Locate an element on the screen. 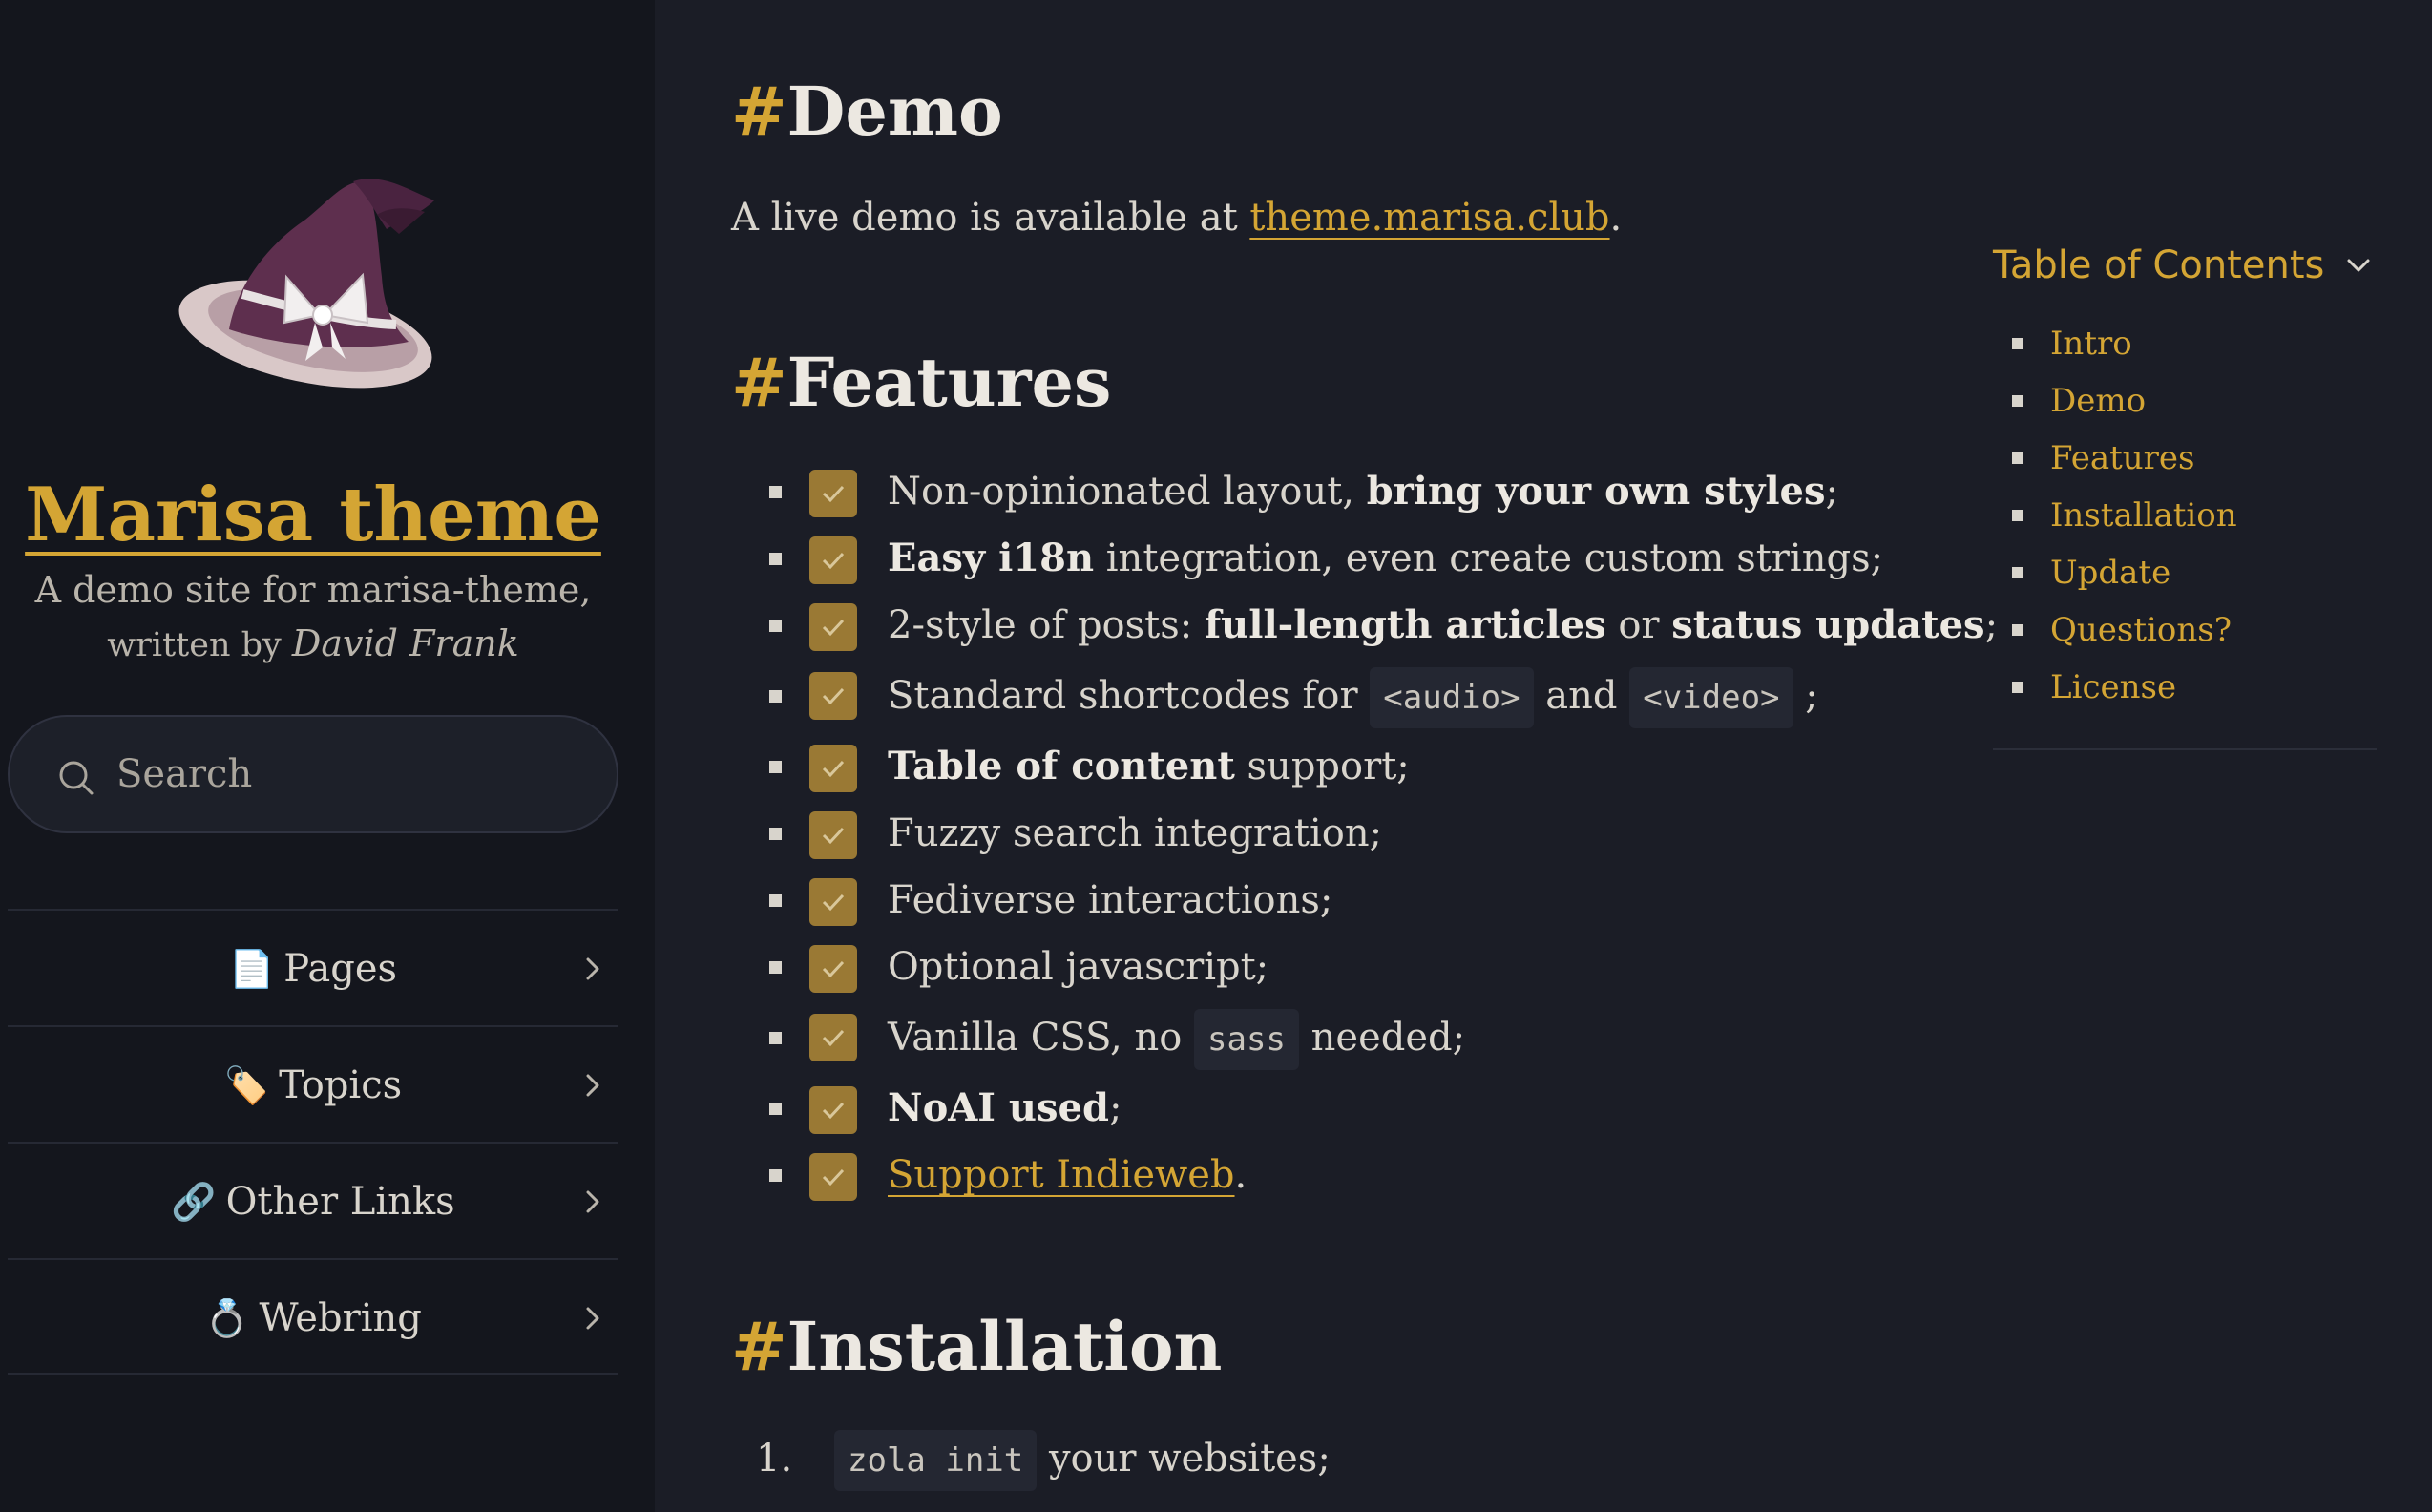 The image size is (2432, 1512). toc-link-installation: Installation is located at coordinates (2143, 515).